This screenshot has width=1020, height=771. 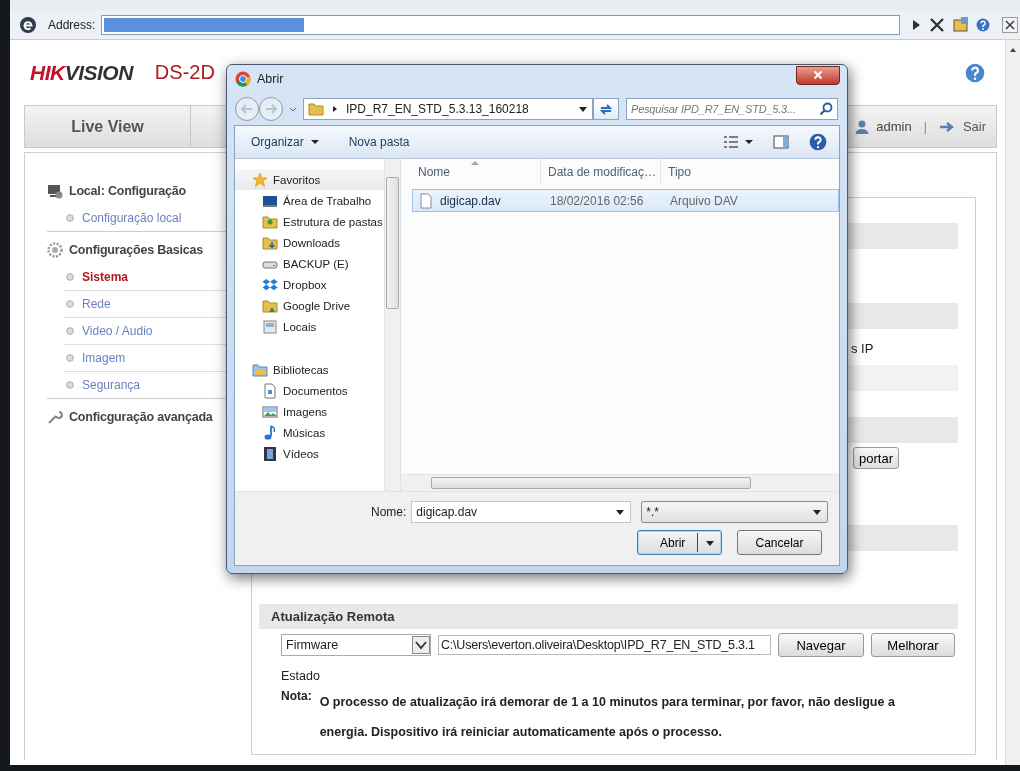 I want to click on dialog-title: Abrir, so click(x=270, y=79).